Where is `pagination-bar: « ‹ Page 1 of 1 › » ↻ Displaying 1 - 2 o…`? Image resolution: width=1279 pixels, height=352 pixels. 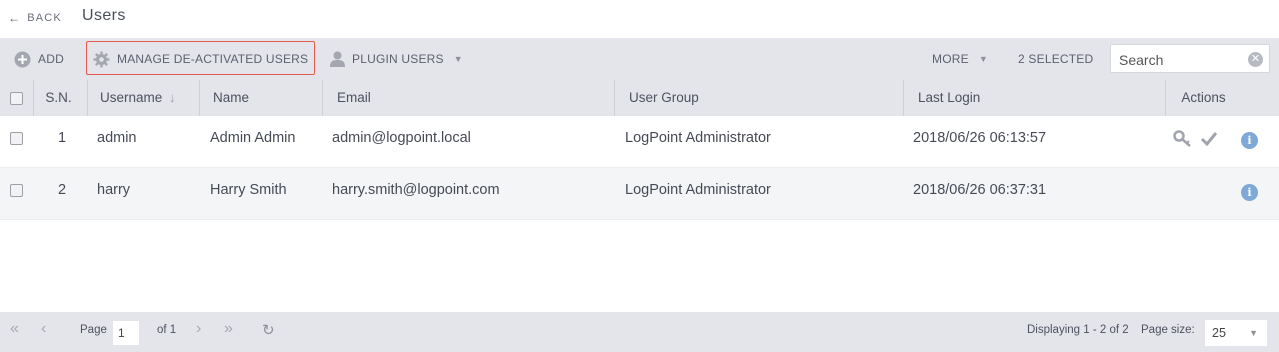
pagination-bar: « ‹ Page 1 of 1 › » ↻ Displaying 1 - 2 o… is located at coordinates (639, 332).